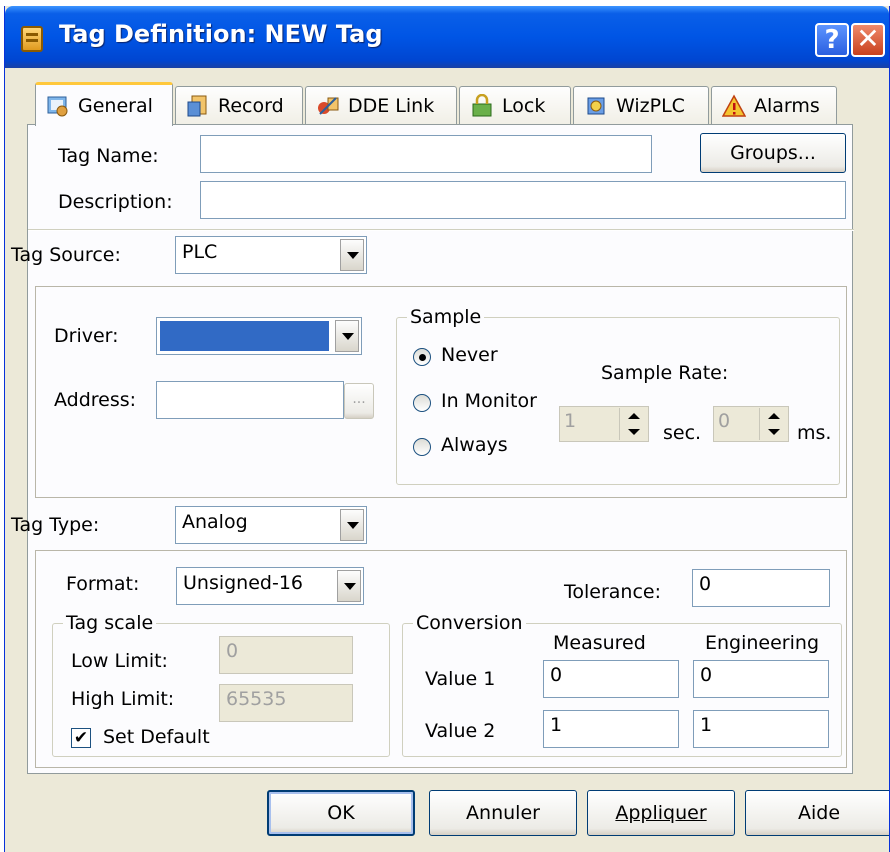  What do you see at coordinates (115, 105) in the screenshot?
I see `tab-label: General` at bounding box center [115, 105].